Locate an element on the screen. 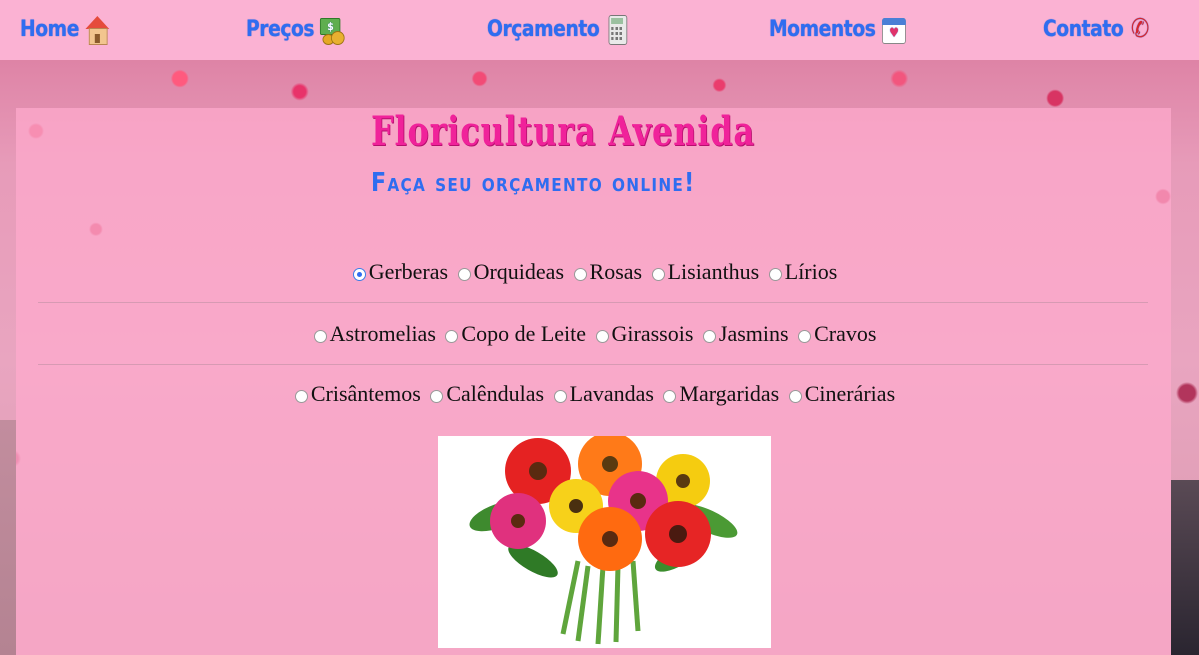  flower-option-label: Cravos is located at coordinates (845, 333).